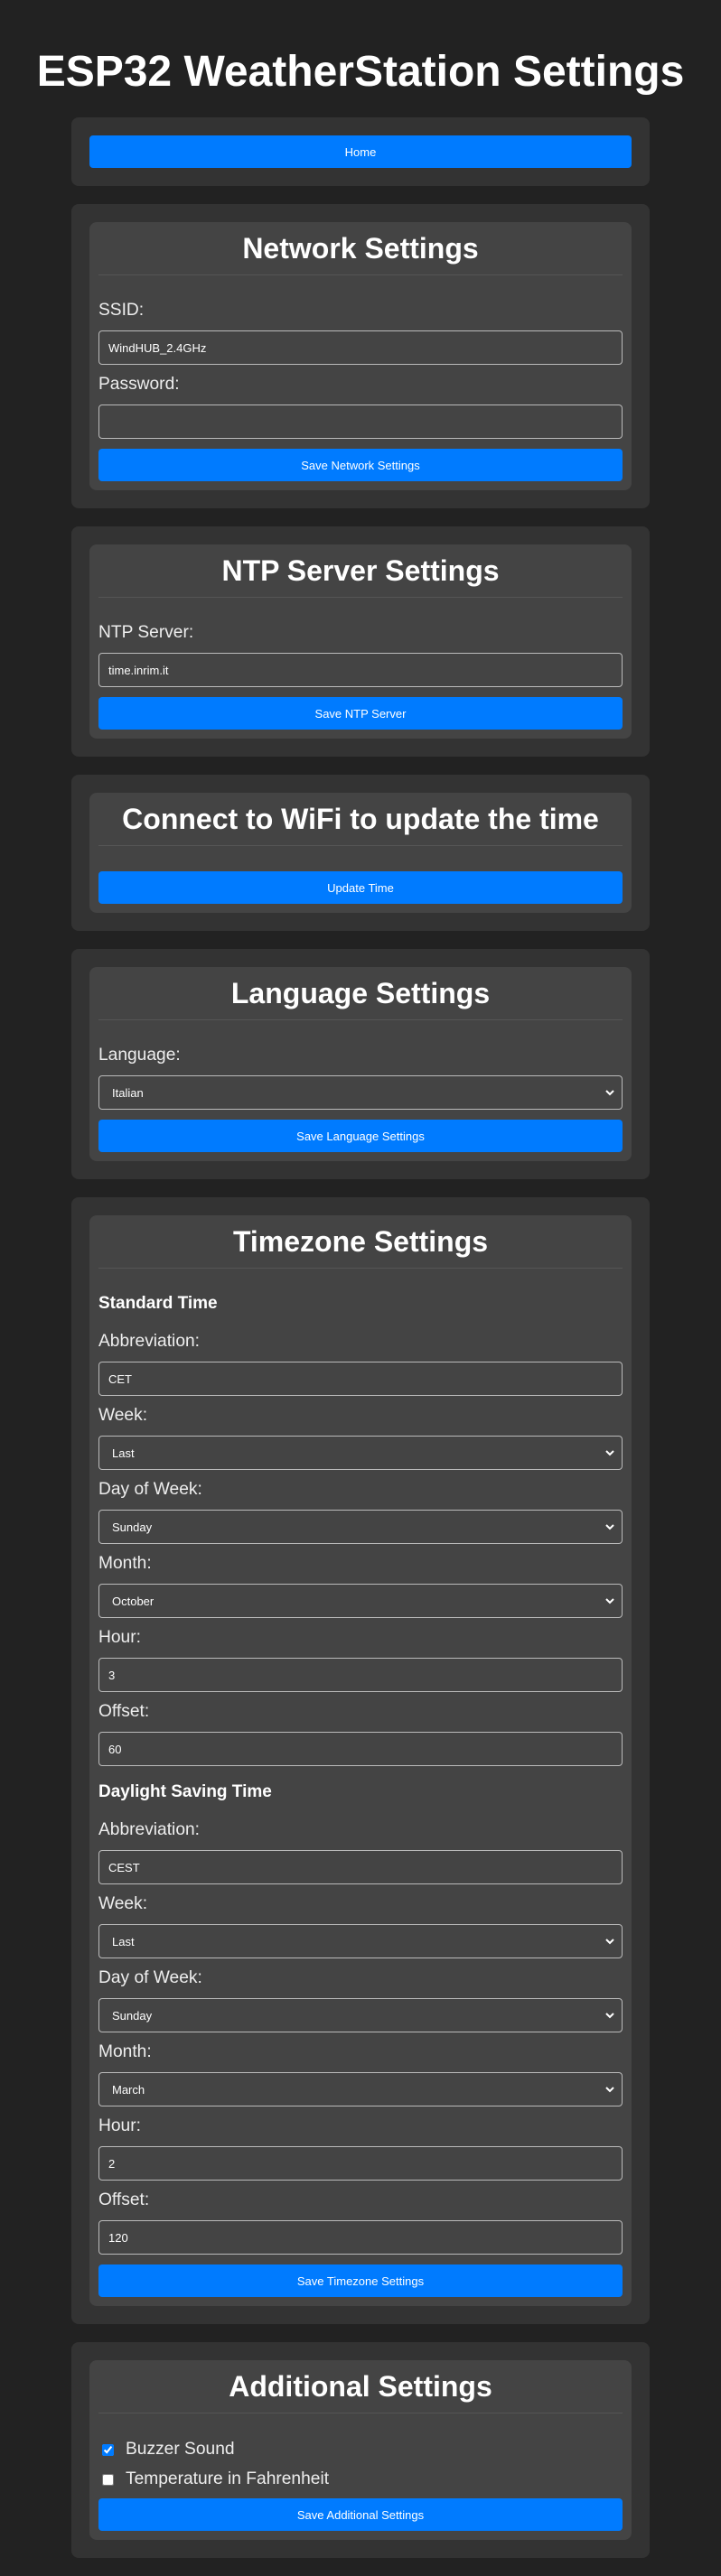  What do you see at coordinates (150, 1489) in the screenshot?
I see `standard-dow-label: Day of Week:` at bounding box center [150, 1489].